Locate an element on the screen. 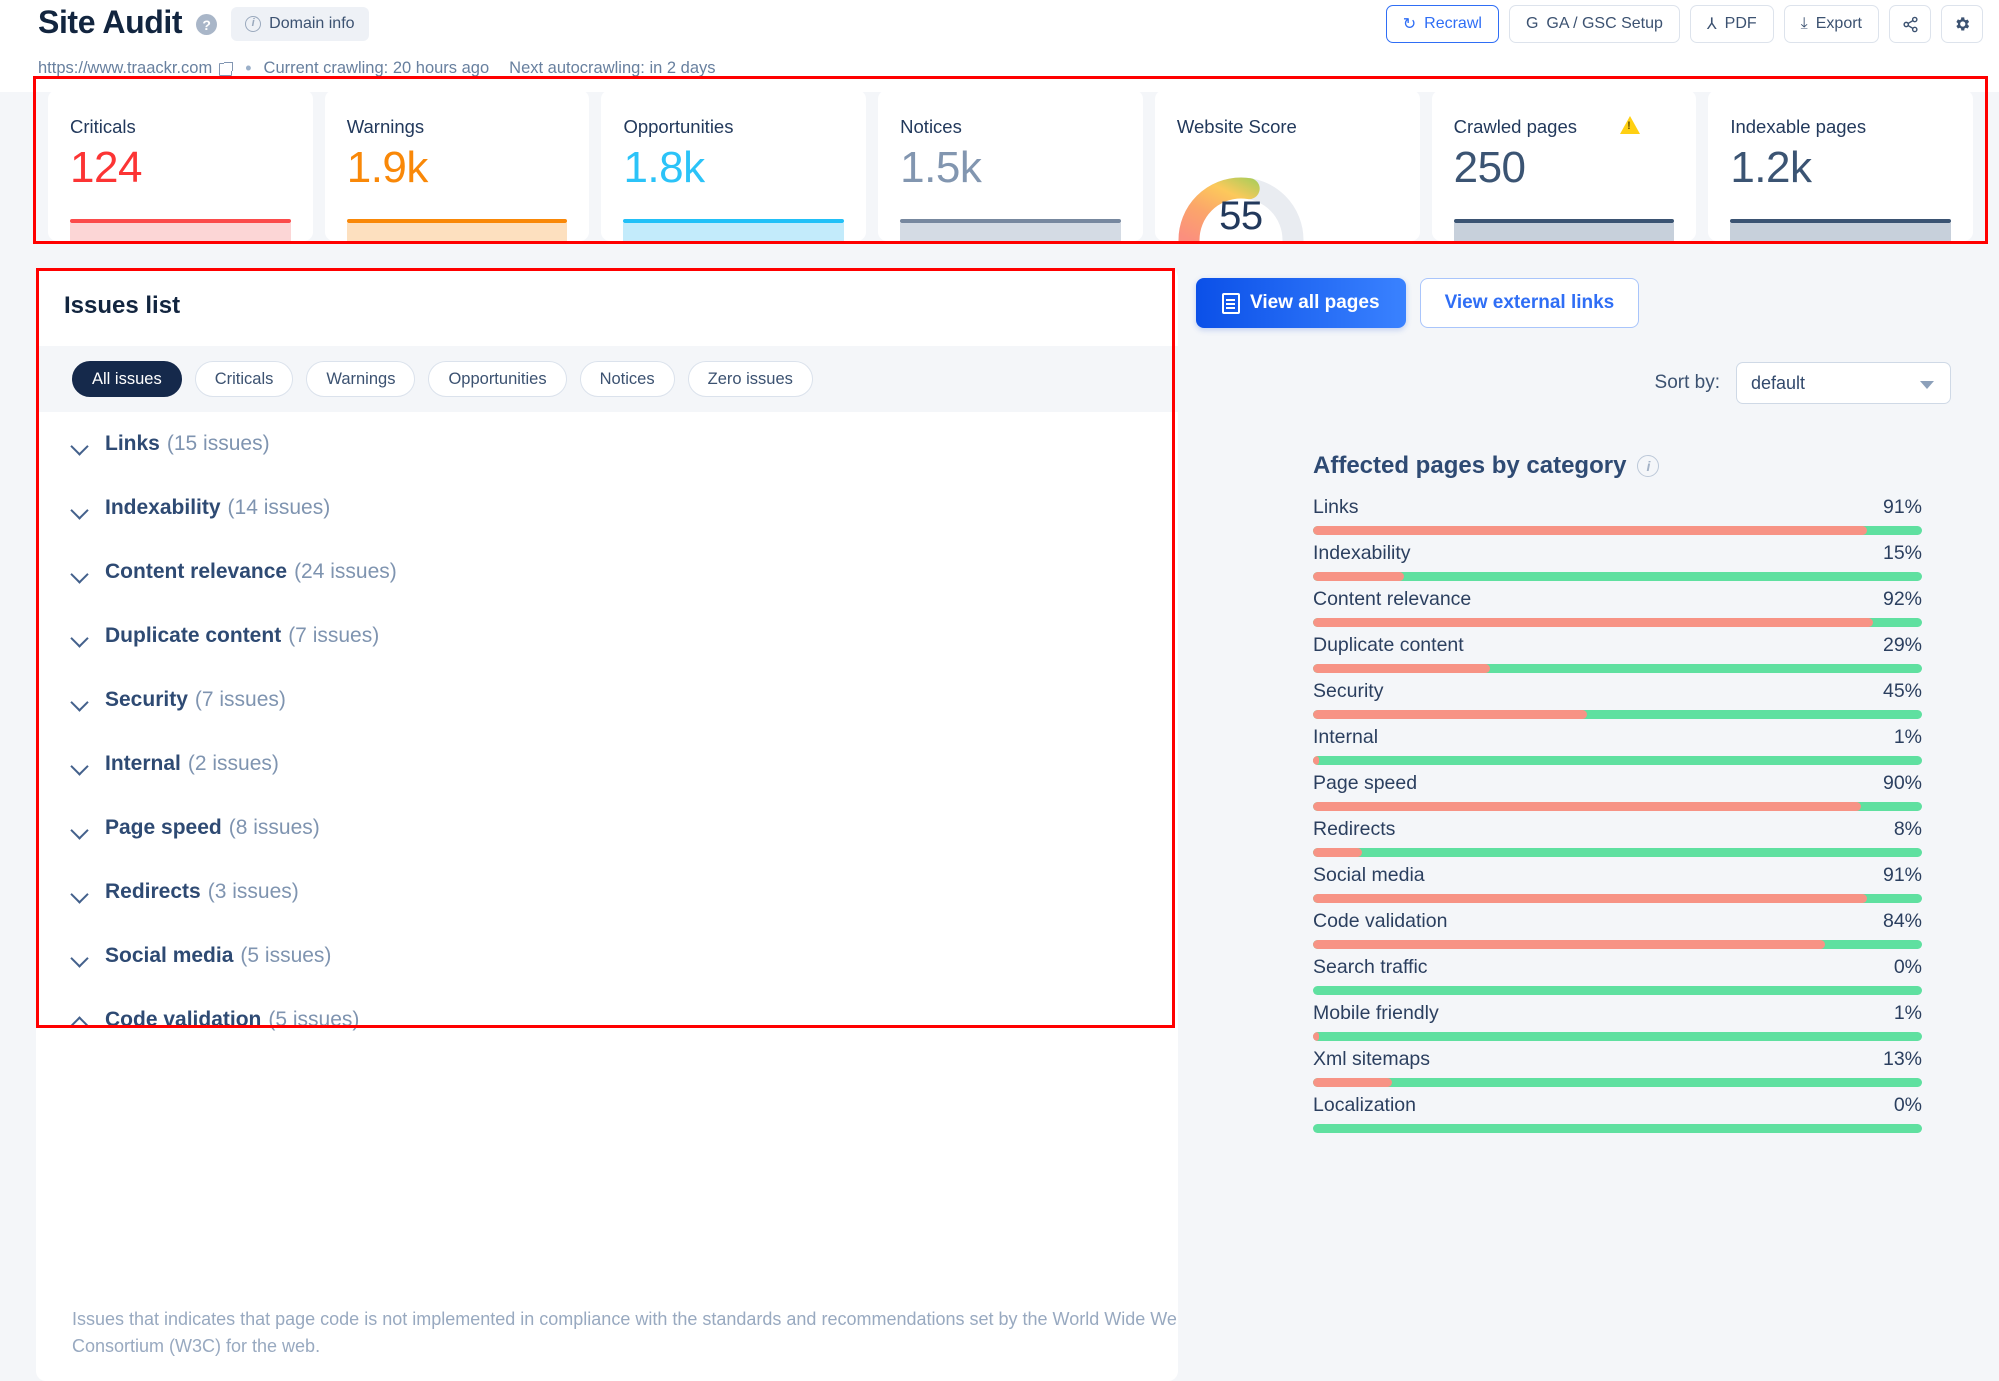 The image size is (1999, 1381). affected-category-item: Links 91% is located at coordinates (1617, 515).